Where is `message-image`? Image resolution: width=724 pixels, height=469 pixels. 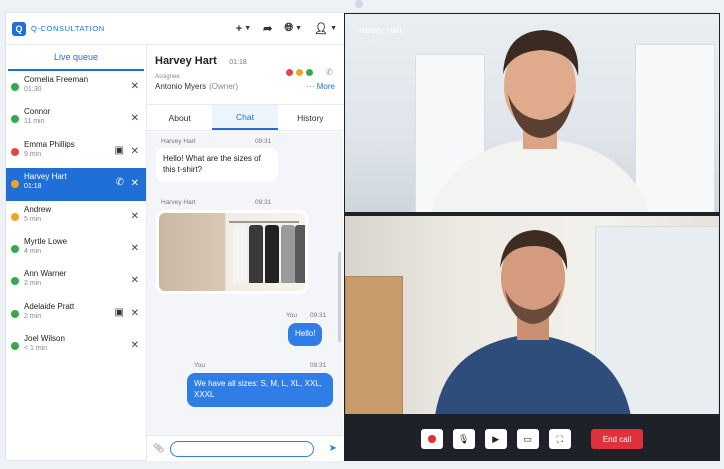
message-image is located at coordinates (232, 252).